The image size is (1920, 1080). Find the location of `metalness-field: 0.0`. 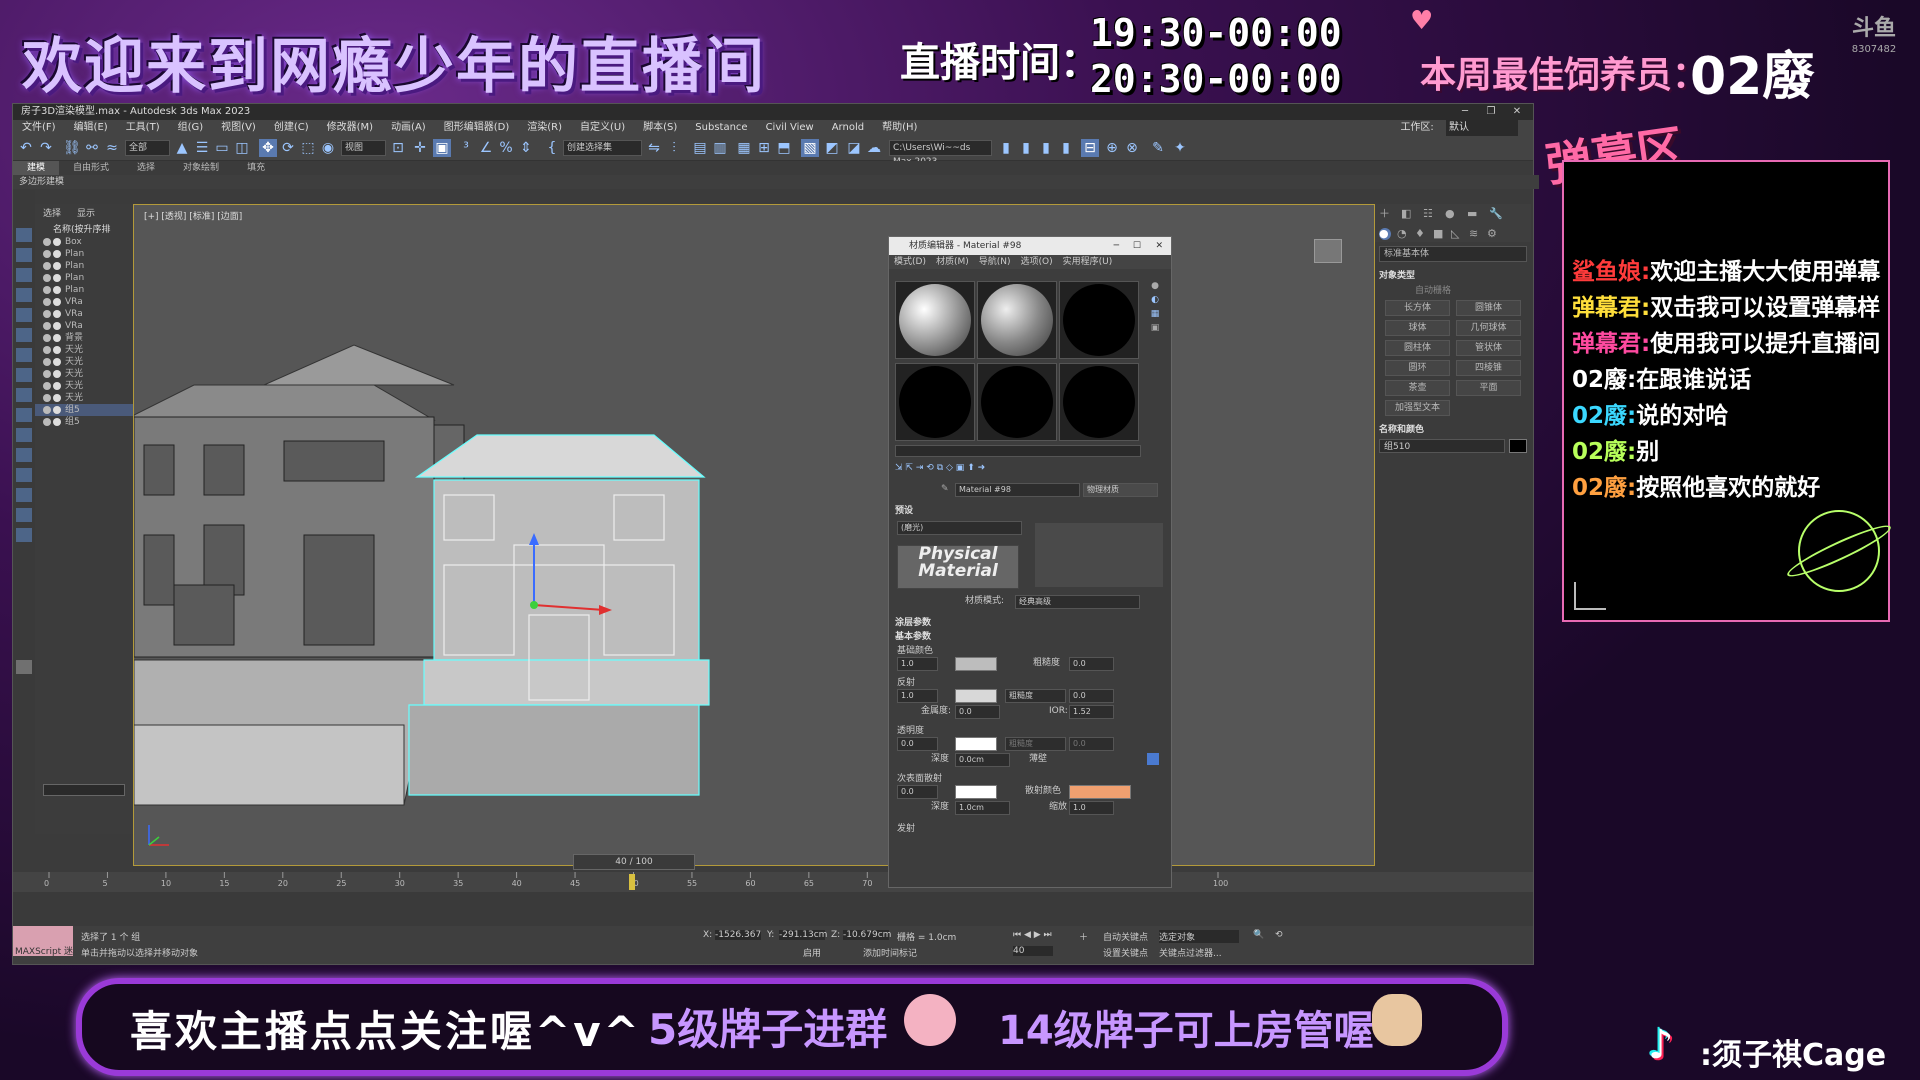

metalness-field: 0.0 is located at coordinates (977, 712).